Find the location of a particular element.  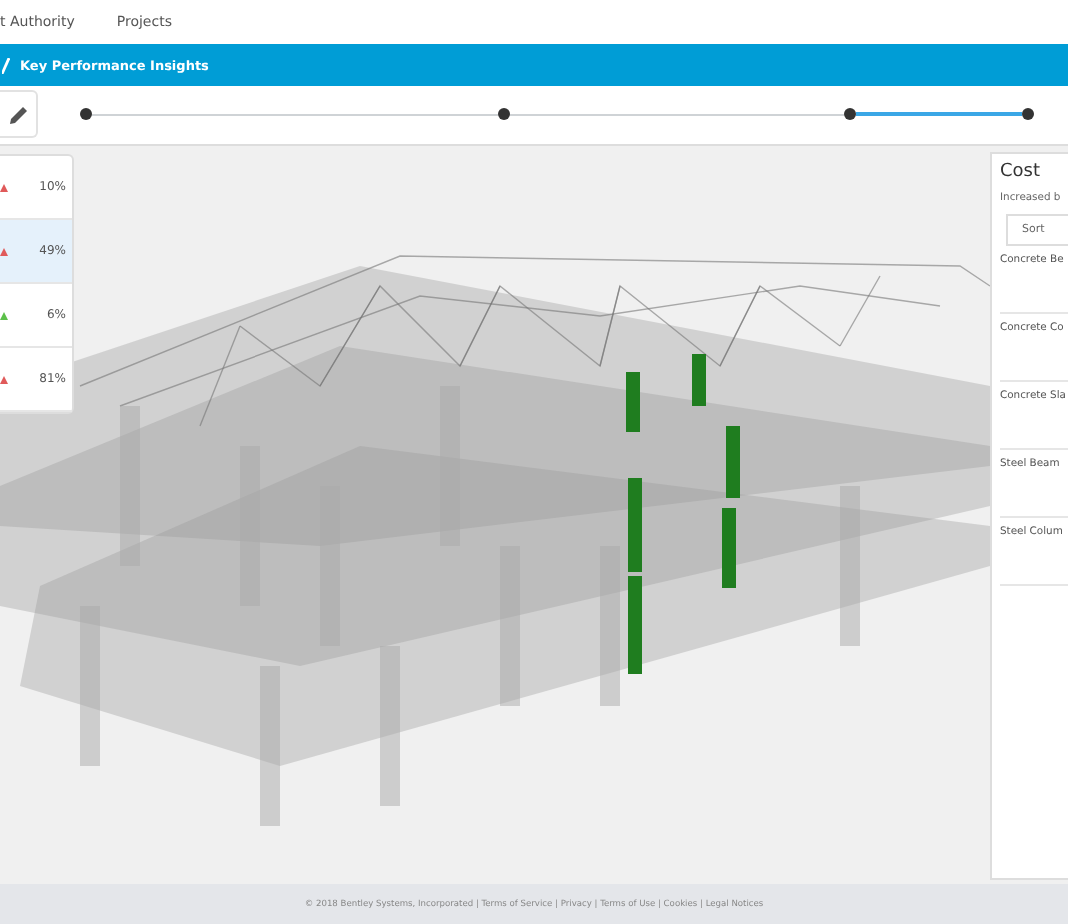

chevron-icon is located at coordinates (6, 65).